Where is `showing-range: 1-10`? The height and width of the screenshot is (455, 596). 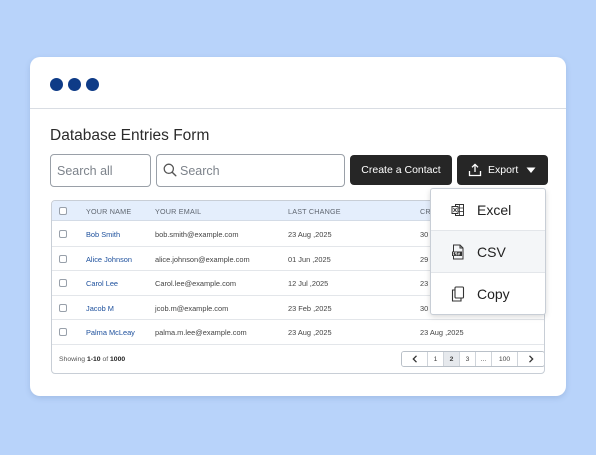
showing-range: 1-10 is located at coordinates (93, 359).